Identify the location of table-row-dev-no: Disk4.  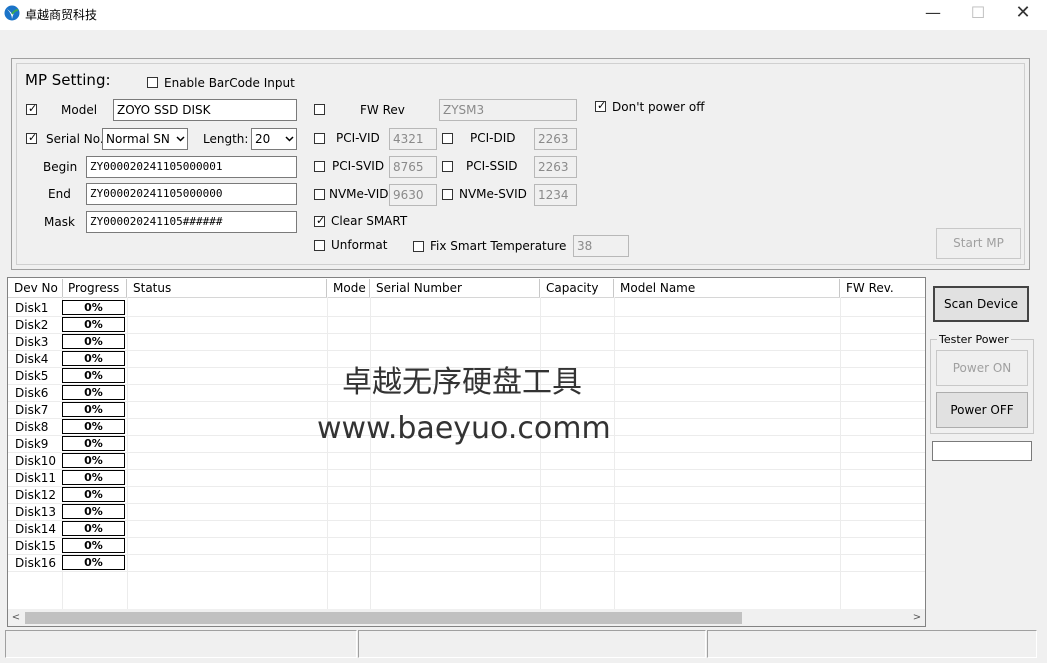
(31, 359).